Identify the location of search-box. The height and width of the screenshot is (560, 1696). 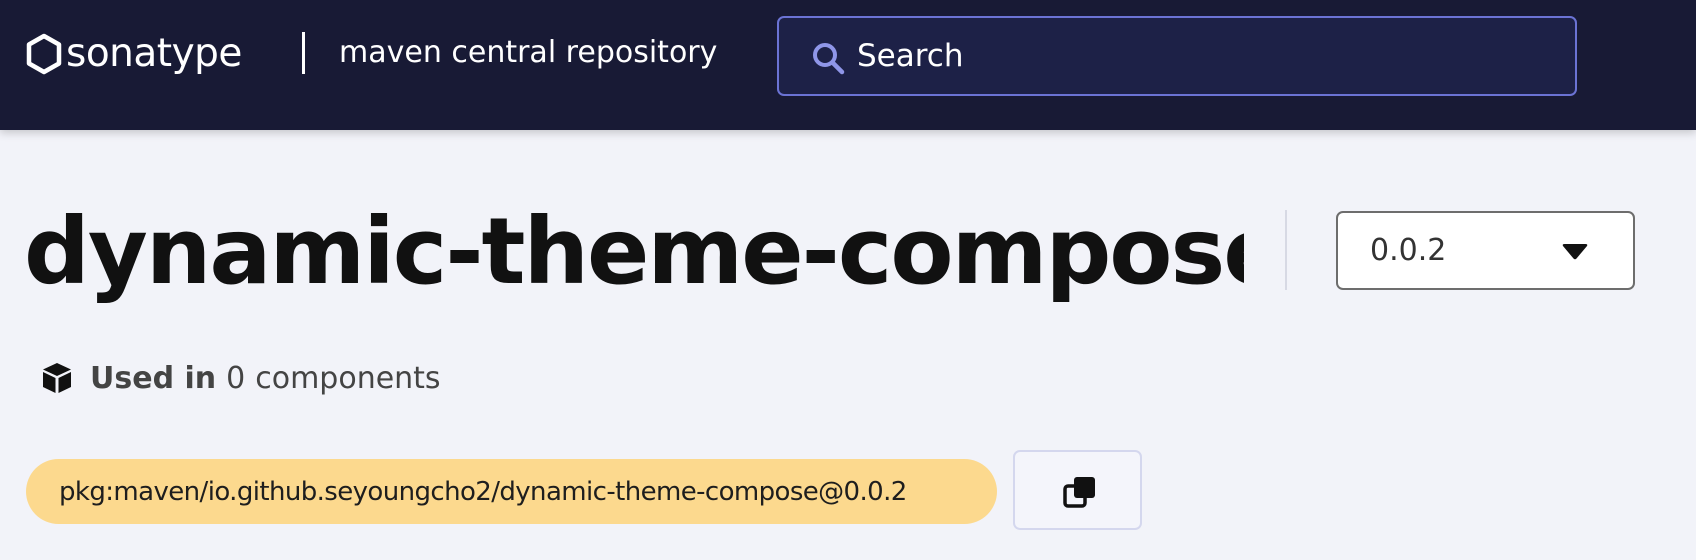
(1177, 56).